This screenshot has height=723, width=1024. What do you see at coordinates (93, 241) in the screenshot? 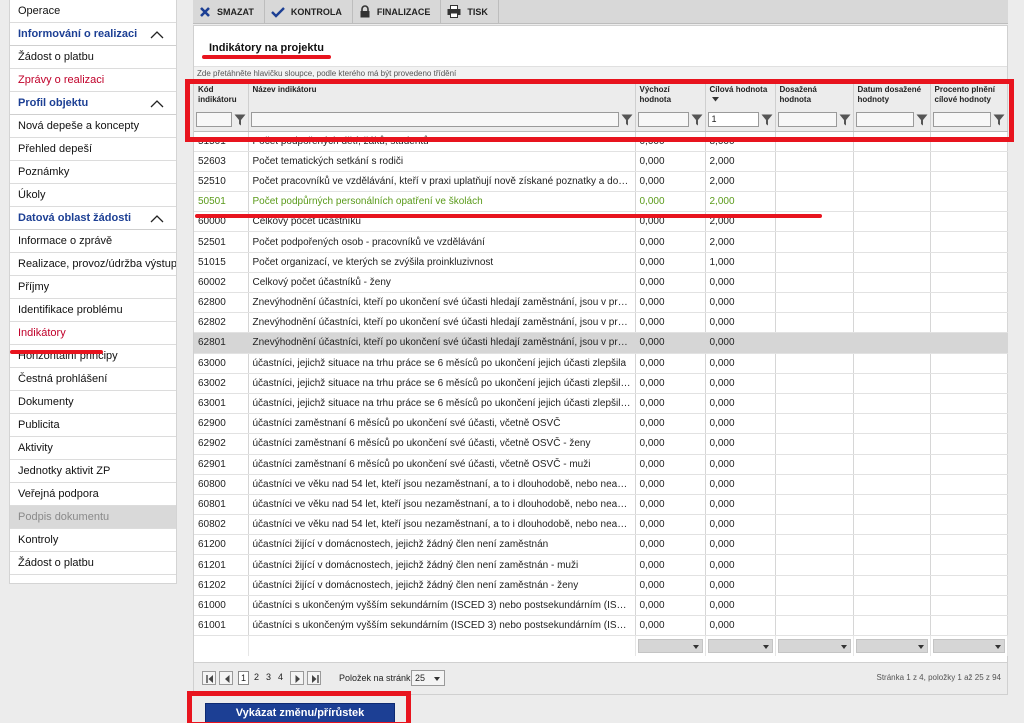
I see `sidebar-item-10: Informace o zprávě` at bounding box center [93, 241].